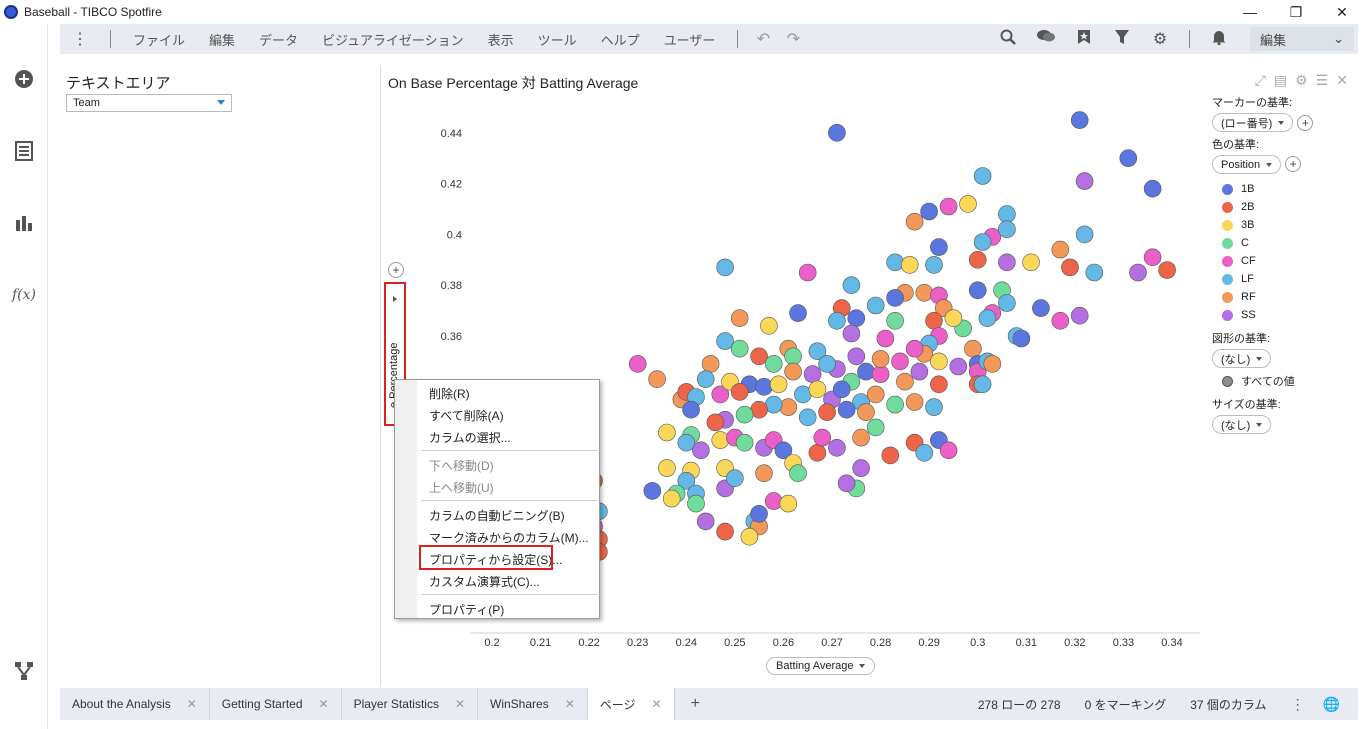 The width and height of the screenshot is (1365, 729). I want to click on legend-item-c: C, so click(1282, 243).